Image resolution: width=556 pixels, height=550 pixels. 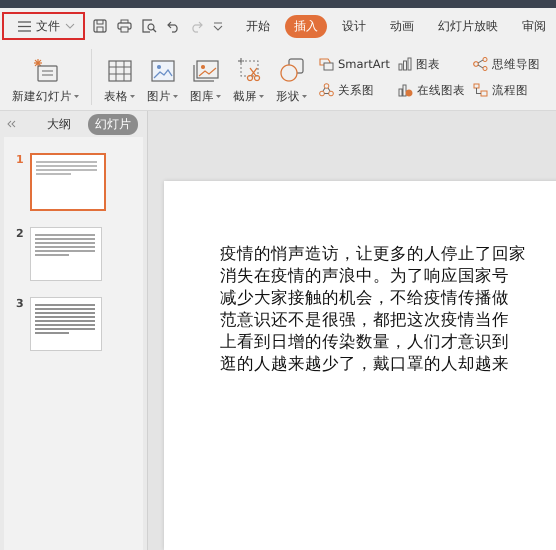 I want to click on table-icon, so click(x=120, y=71).